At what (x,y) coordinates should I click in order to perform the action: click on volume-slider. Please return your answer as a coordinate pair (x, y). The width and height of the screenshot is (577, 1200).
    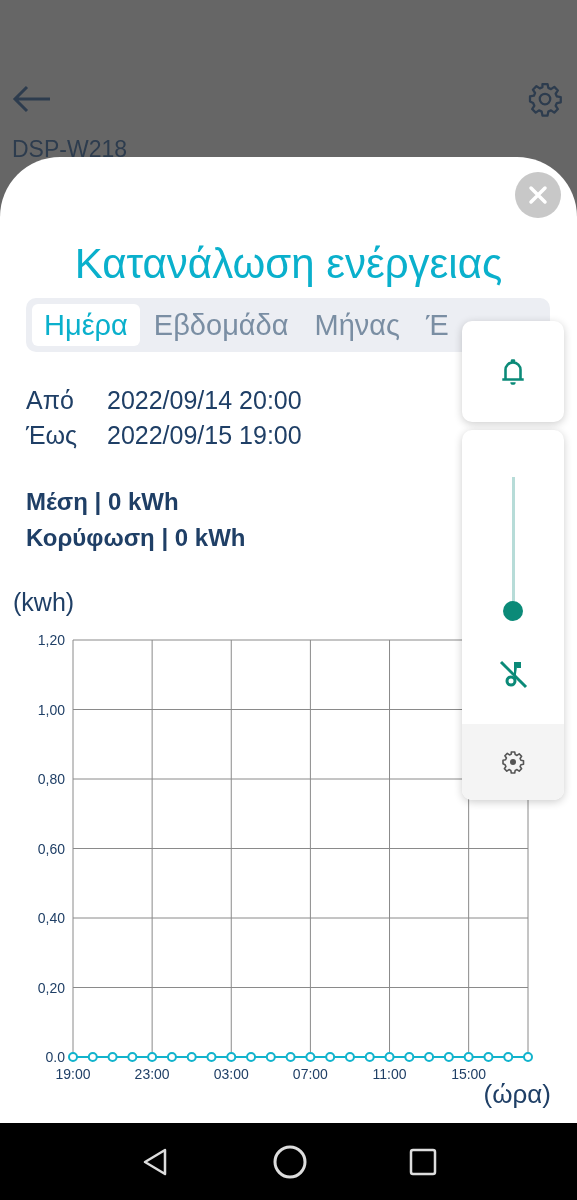
    Looking at the image, I should click on (513, 549).